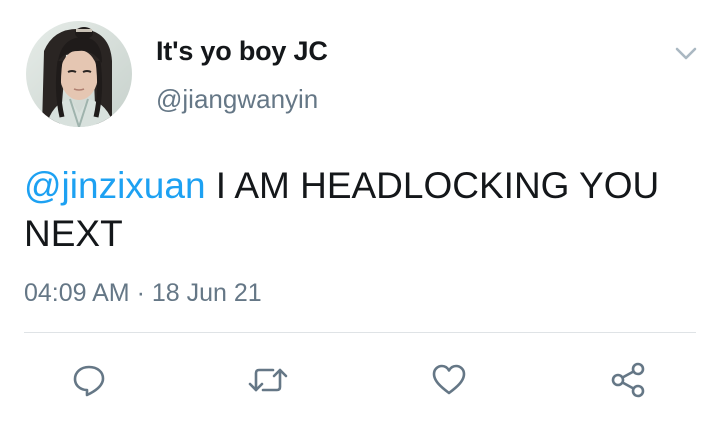 The width and height of the screenshot is (720, 439). I want to click on user-handle: @jiangwanyin, so click(237, 99).